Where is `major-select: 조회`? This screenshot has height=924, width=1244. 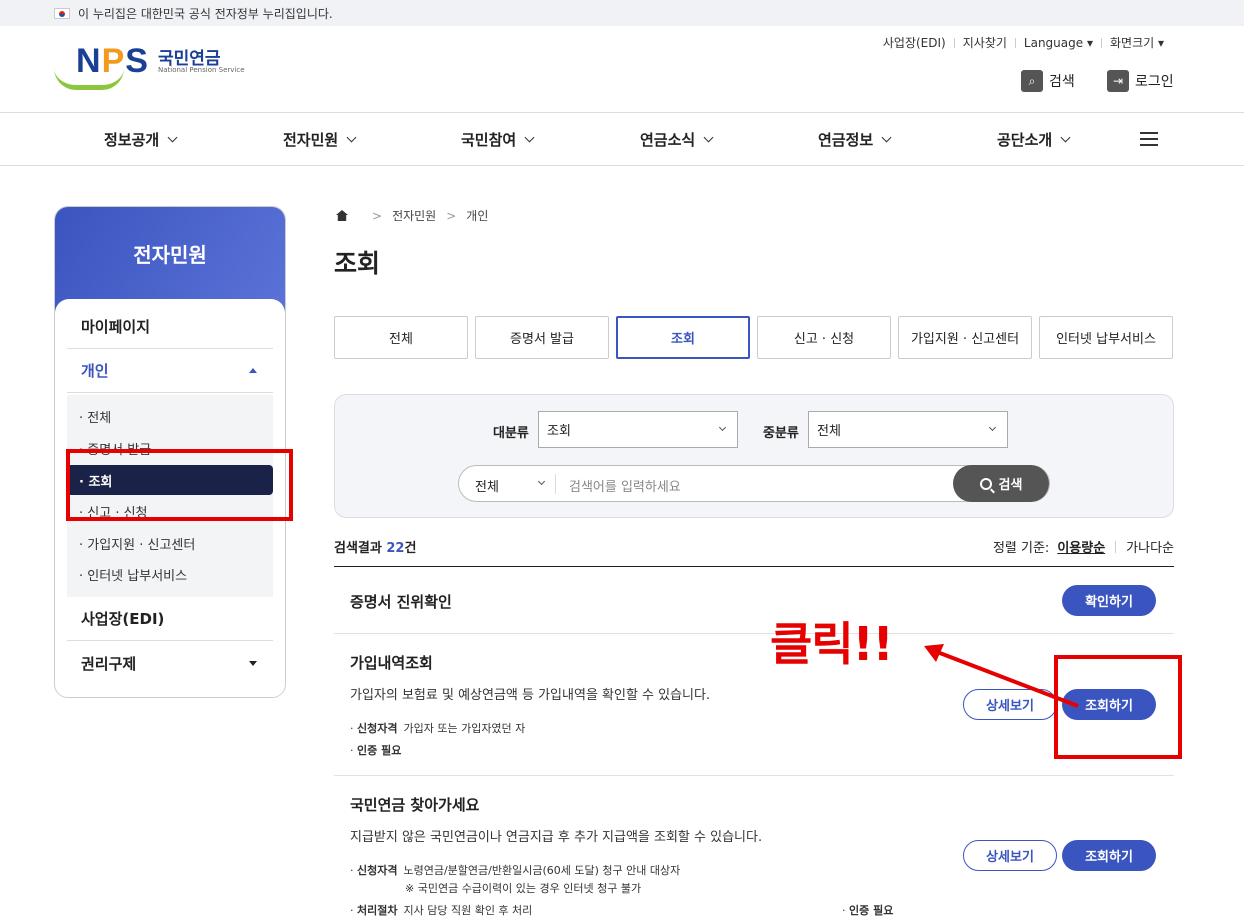 major-select: 조회 is located at coordinates (638, 429).